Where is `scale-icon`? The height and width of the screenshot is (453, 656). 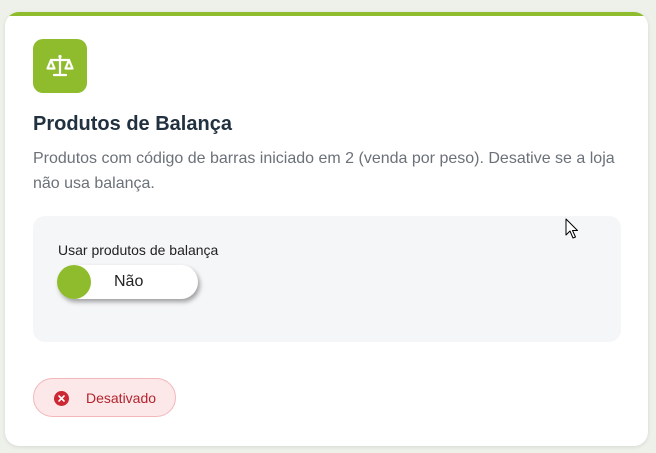
scale-icon is located at coordinates (60, 65).